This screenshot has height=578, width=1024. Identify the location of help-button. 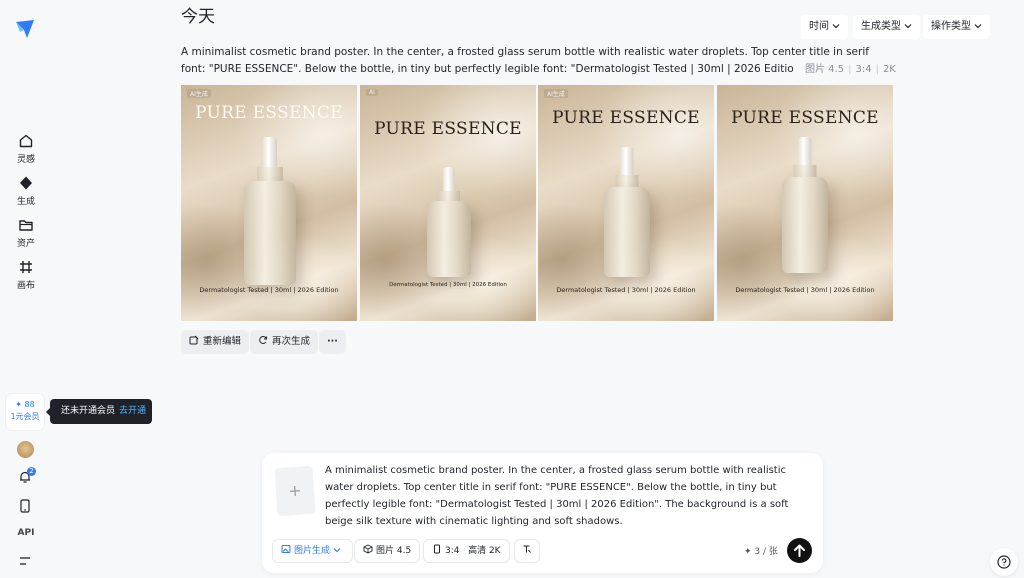
(1004, 562).